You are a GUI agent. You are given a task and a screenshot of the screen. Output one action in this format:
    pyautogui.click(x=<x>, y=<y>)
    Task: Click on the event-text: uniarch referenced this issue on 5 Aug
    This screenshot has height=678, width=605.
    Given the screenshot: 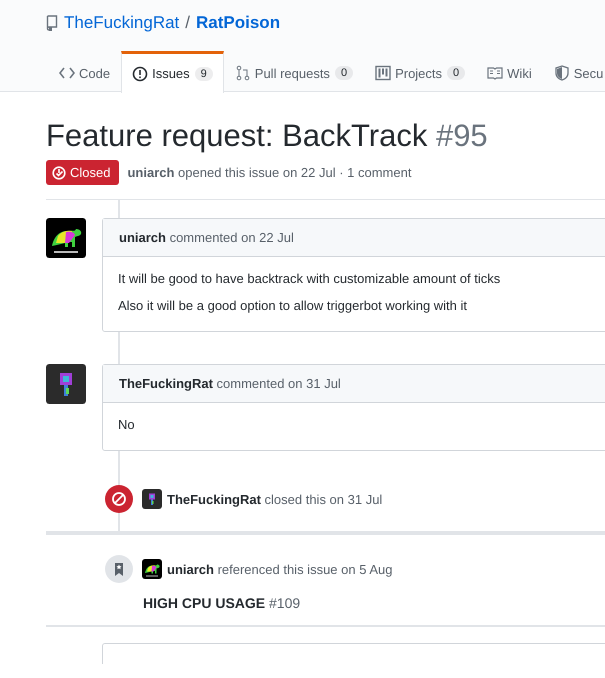 What is the action you would take?
    pyautogui.click(x=279, y=569)
    